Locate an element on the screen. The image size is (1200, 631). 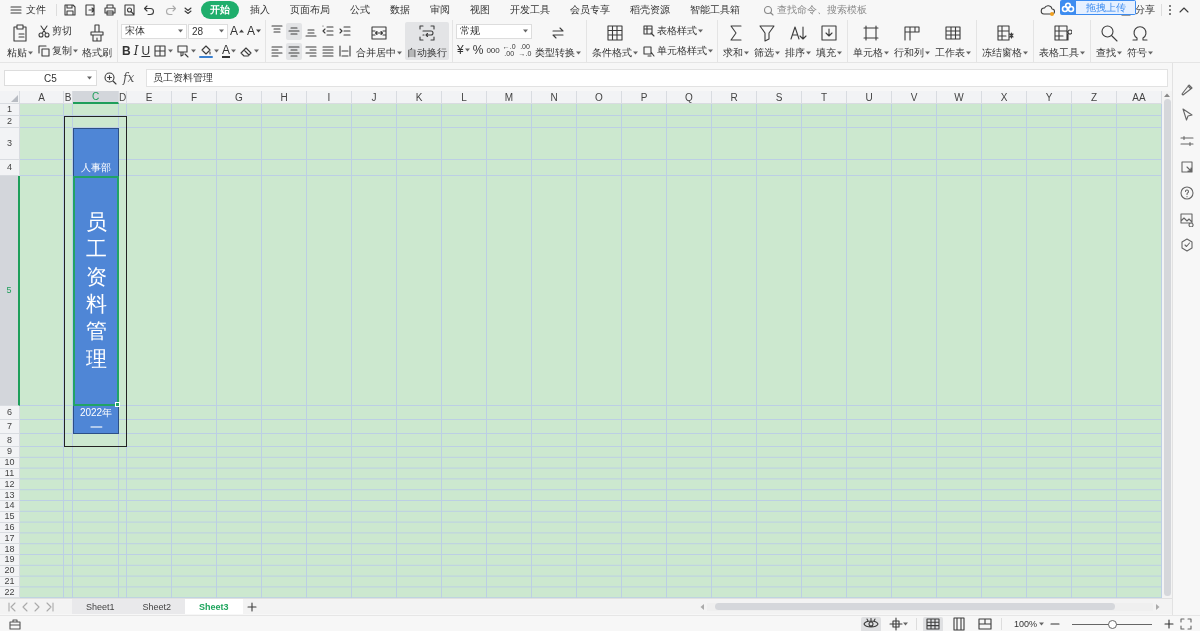
column-header: W is located at coordinates (959, 97).